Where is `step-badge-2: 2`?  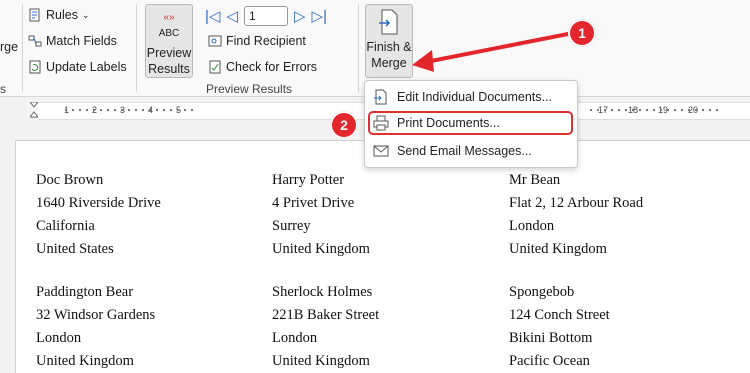
step-badge-2: 2 is located at coordinates (344, 125).